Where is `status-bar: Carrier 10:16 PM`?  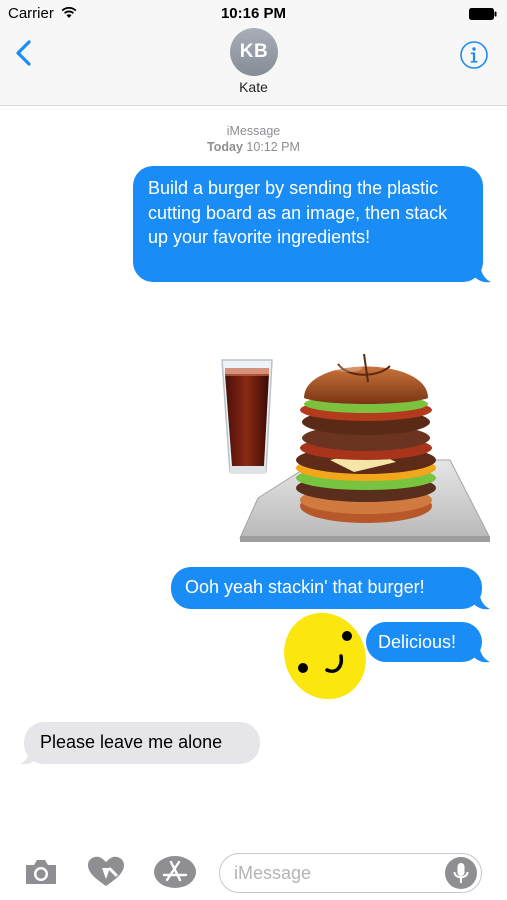 status-bar: Carrier 10:16 PM is located at coordinates (253, 14).